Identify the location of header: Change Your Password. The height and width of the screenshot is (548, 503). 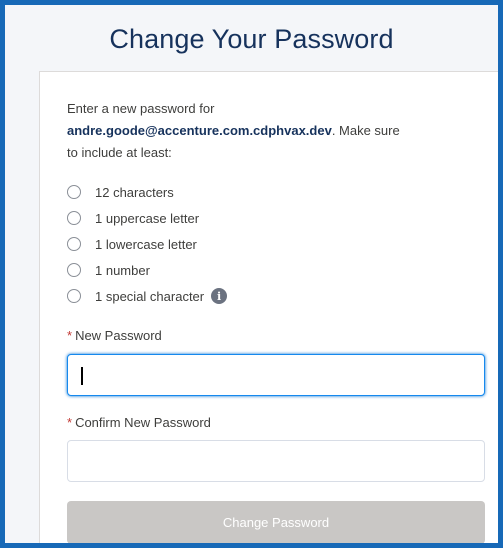
(251, 36).